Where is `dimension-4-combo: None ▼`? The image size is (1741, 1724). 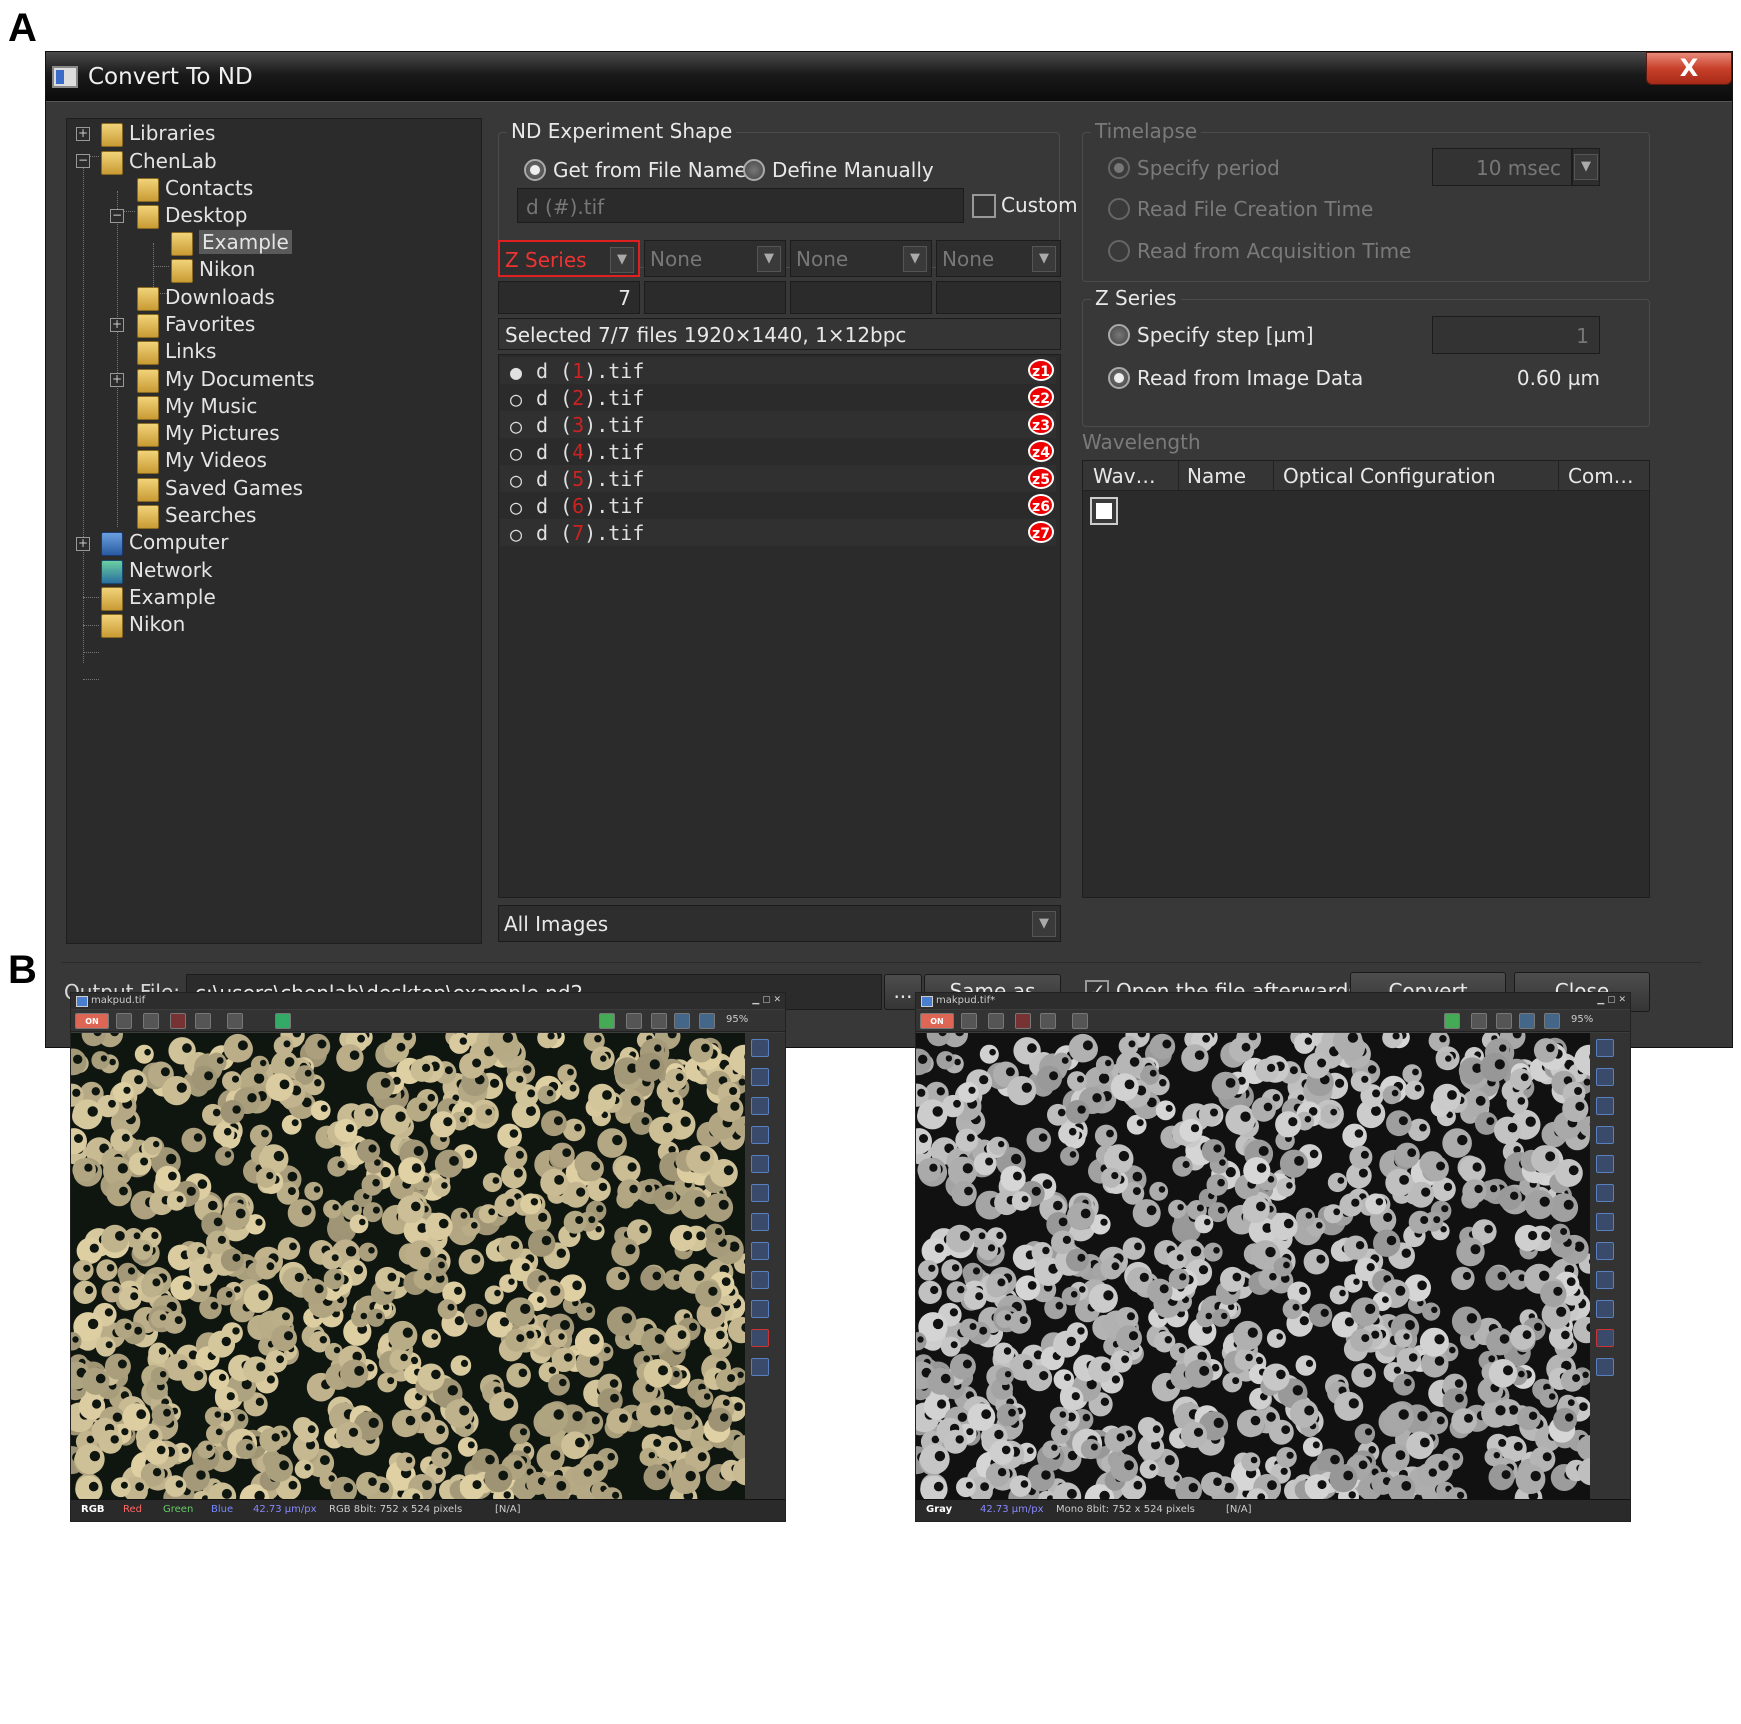
dimension-4-combo: None ▼ is located at coordinates (998, 258).